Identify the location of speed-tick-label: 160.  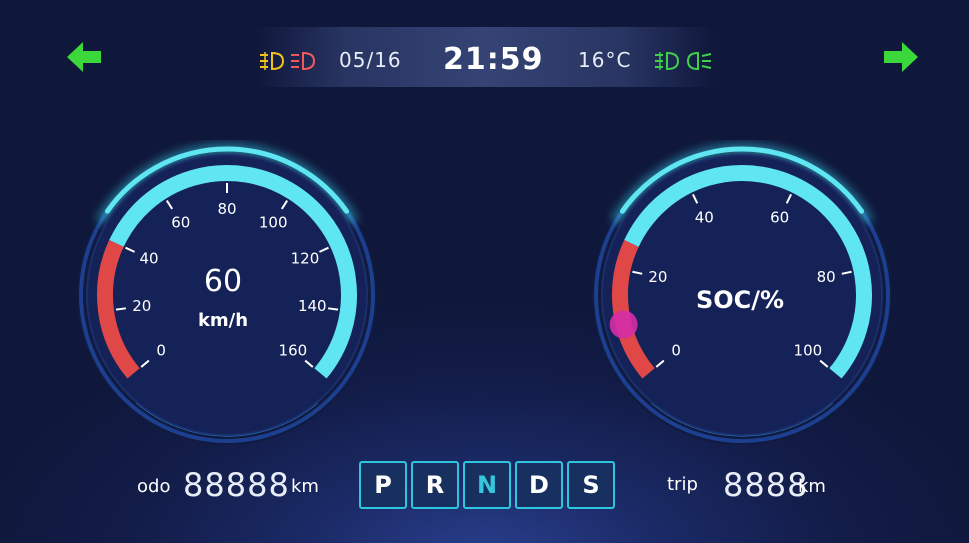
(293, 350).